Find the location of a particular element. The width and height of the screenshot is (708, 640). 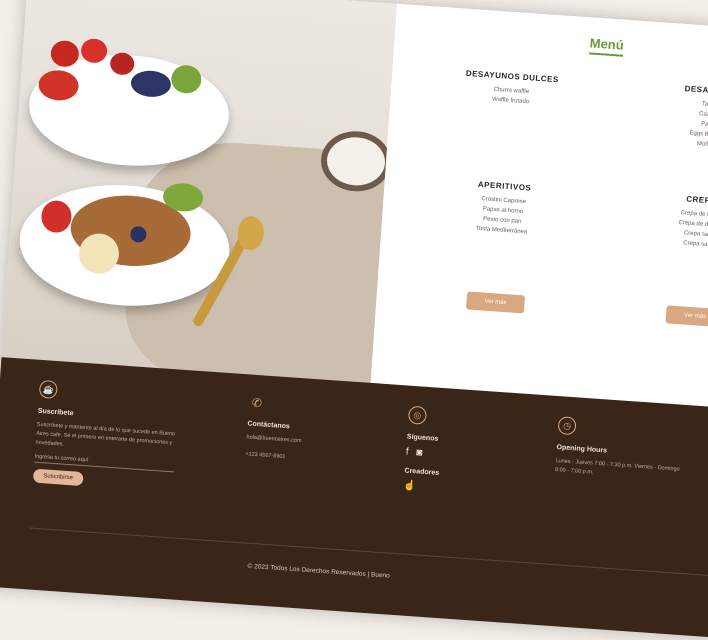

footer-divider is located at coordinates (368, 551).